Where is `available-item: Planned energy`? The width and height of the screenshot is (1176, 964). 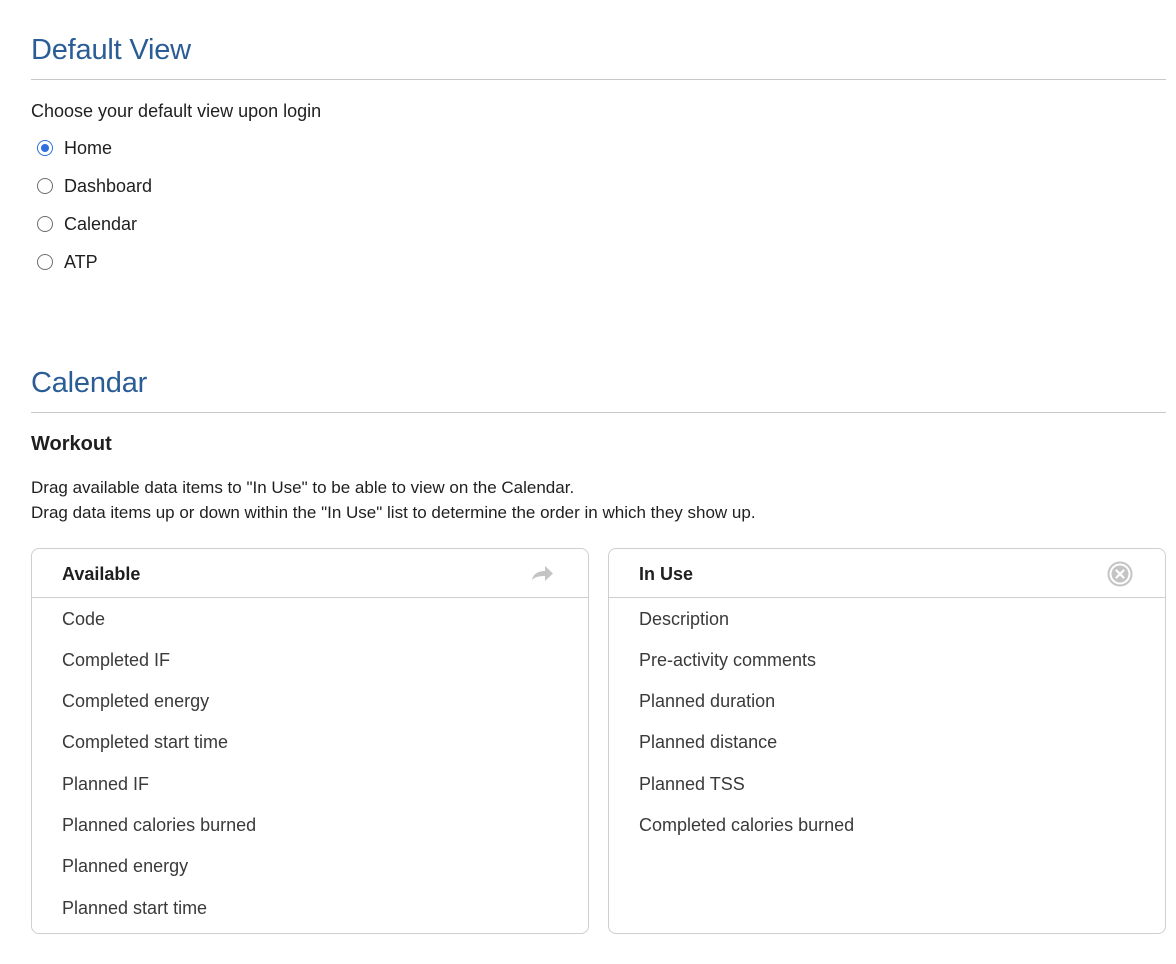 available-item: Planned energy is located at coordinates (125, 866).